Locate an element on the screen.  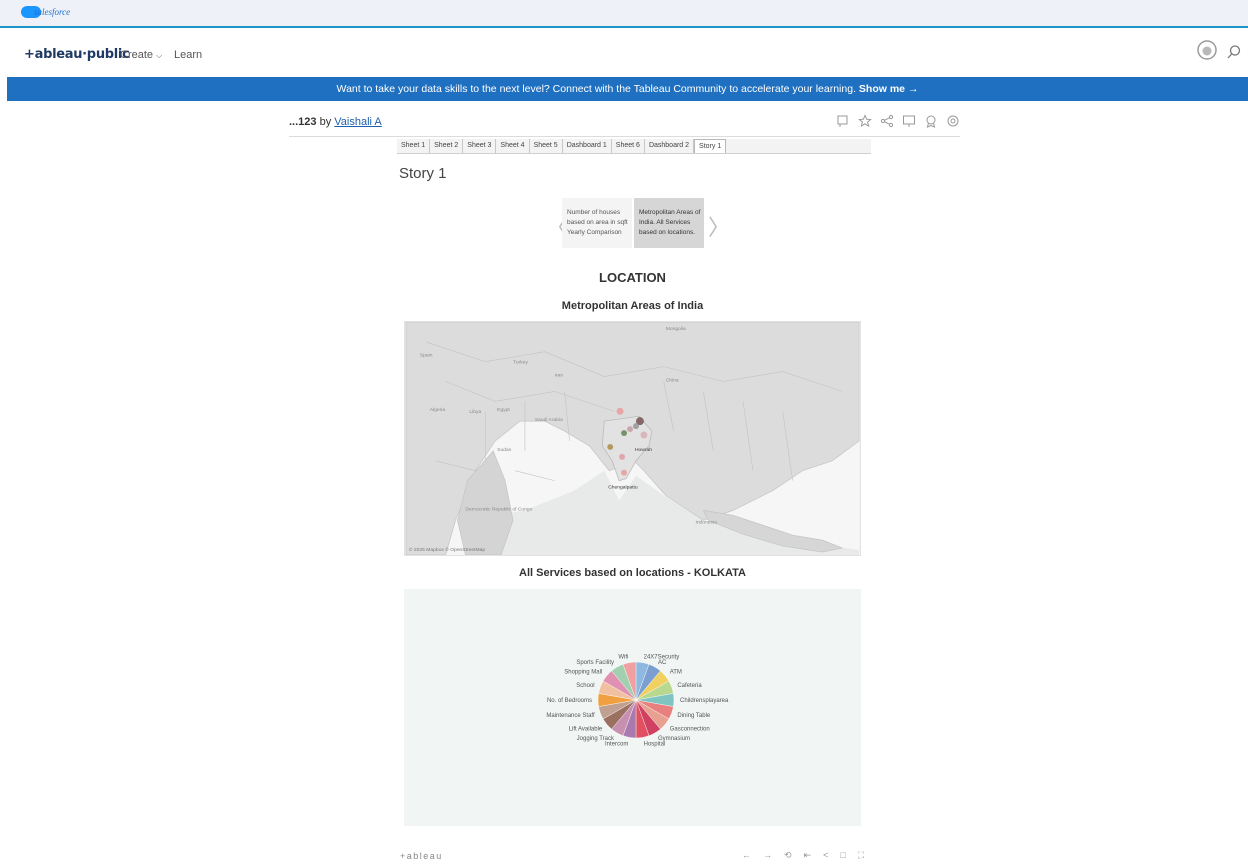
map-label-iran: Iran is located at coordinates (559, 376).